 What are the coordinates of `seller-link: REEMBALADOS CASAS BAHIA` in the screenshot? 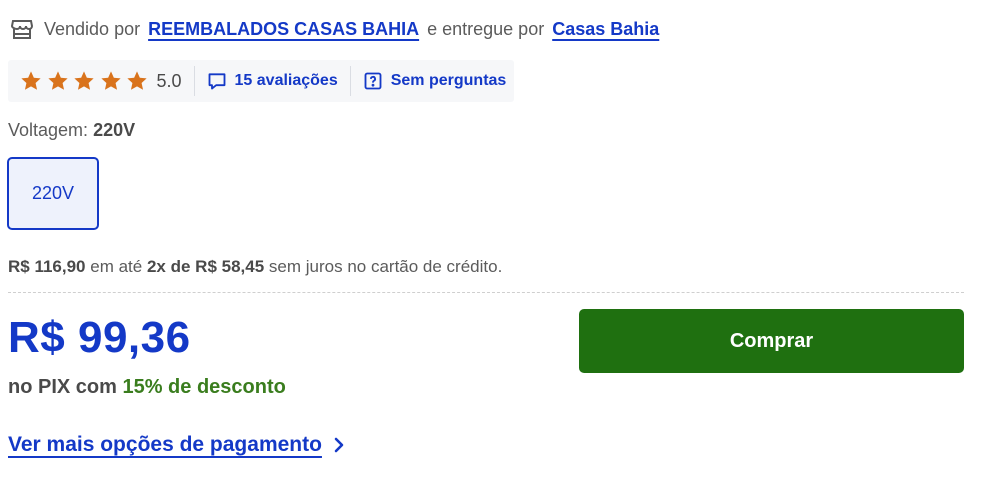 It's located at (283, 29).